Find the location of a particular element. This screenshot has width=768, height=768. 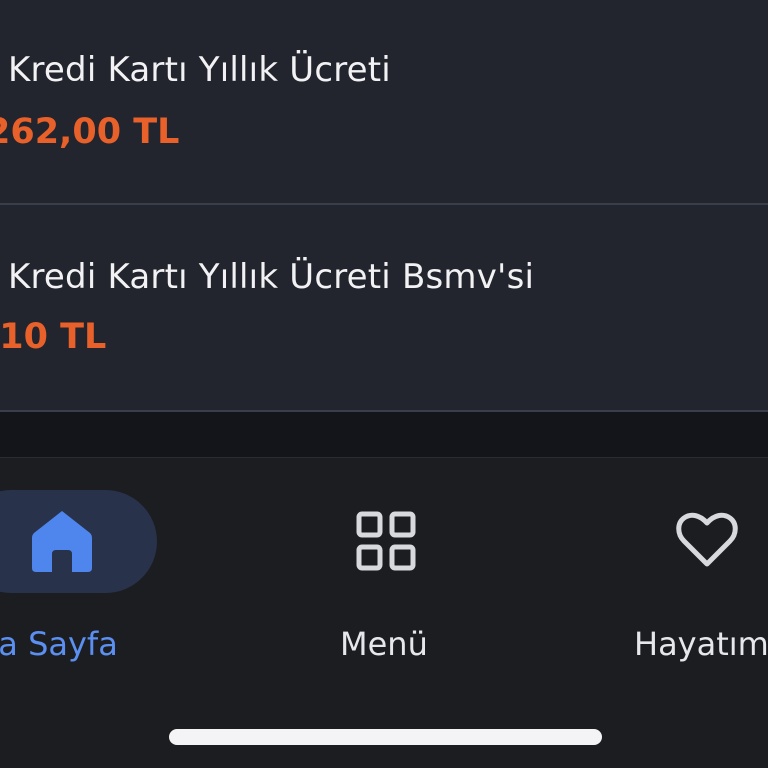

tab-life: Hayatım is located at coordinates (684, 573).